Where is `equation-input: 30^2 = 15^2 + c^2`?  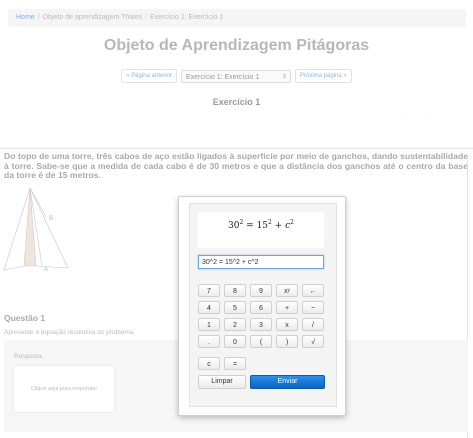
equation-input: 30^2 = 15^2 + c^2 is located at coordinates (261, 262).